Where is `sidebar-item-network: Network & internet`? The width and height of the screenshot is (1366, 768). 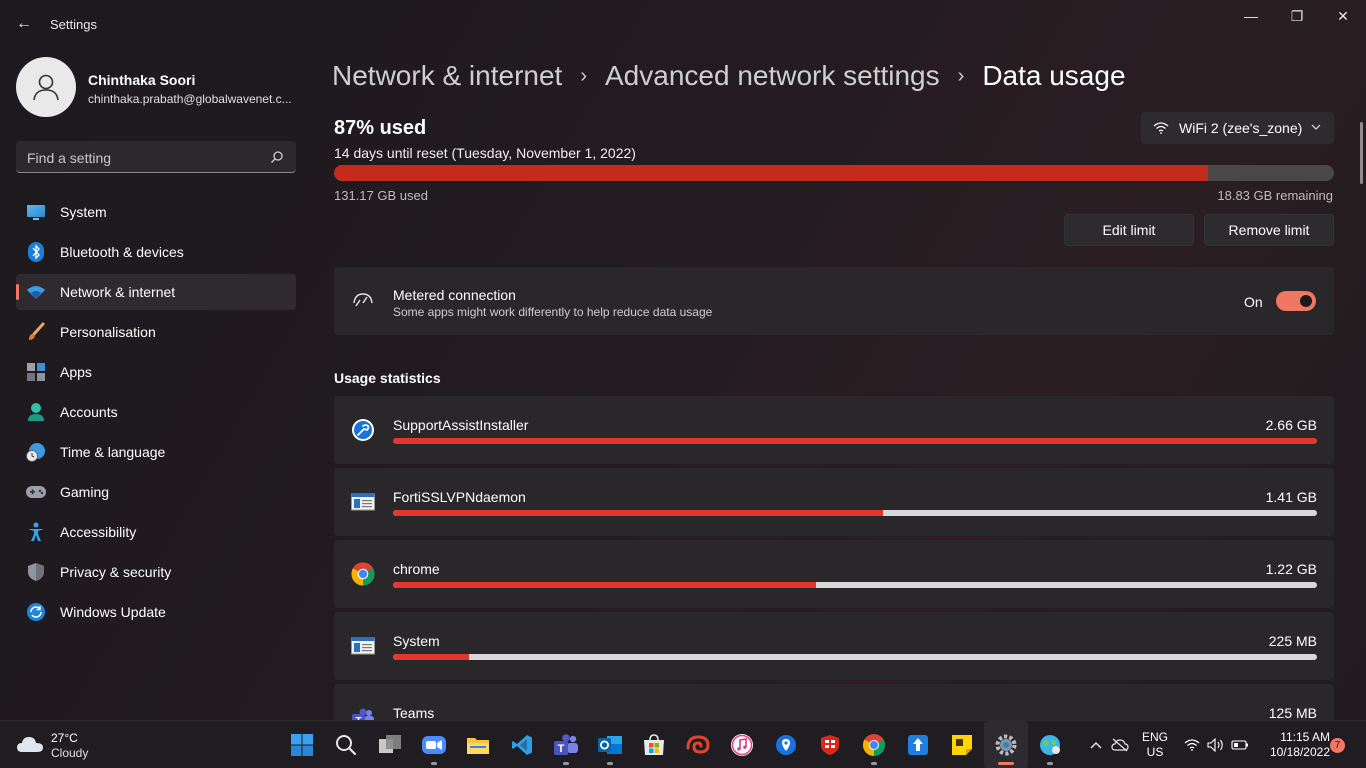
sidebar-item-network: Network & internet is located at coordinates (156, 292).